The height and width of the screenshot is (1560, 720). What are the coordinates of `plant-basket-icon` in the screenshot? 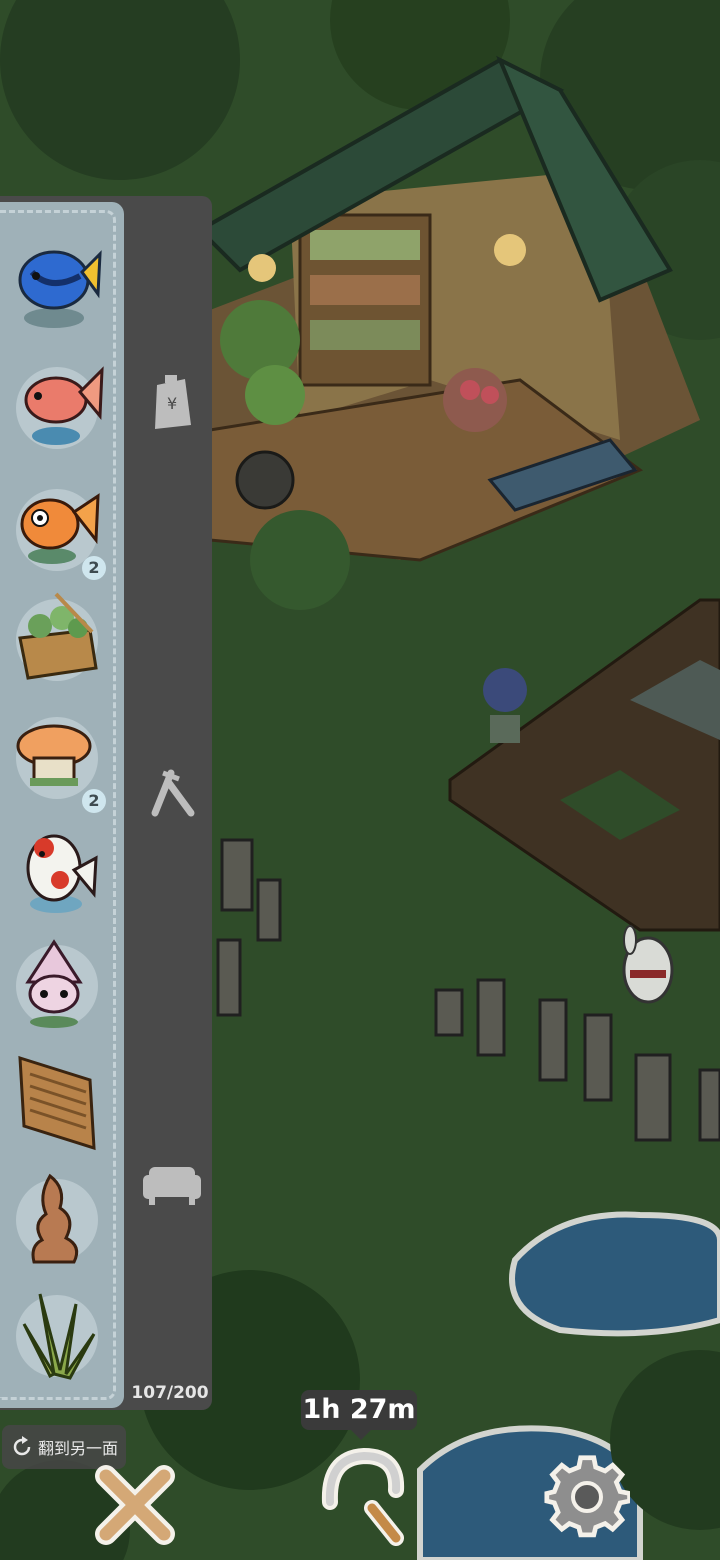 It's located at (57, 636).